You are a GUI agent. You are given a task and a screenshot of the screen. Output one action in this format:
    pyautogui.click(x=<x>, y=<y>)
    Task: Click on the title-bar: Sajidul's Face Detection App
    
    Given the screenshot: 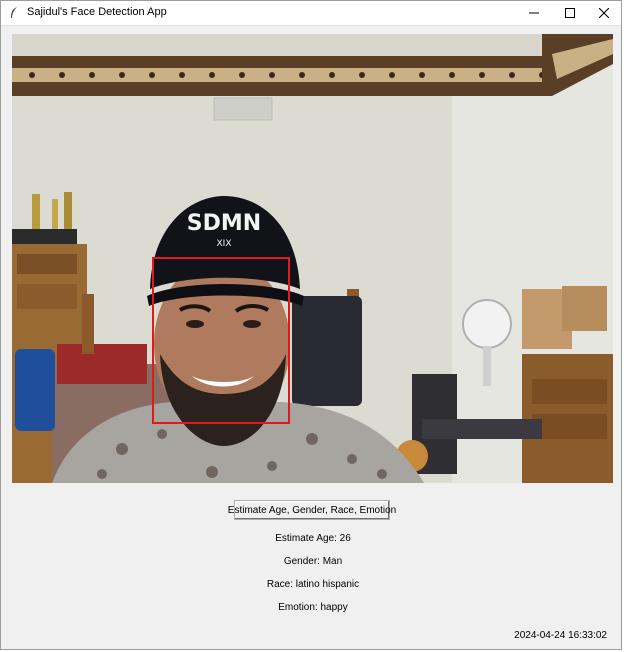 What is the action you would take?
    pyautogui.click(x=311, y=13)
    